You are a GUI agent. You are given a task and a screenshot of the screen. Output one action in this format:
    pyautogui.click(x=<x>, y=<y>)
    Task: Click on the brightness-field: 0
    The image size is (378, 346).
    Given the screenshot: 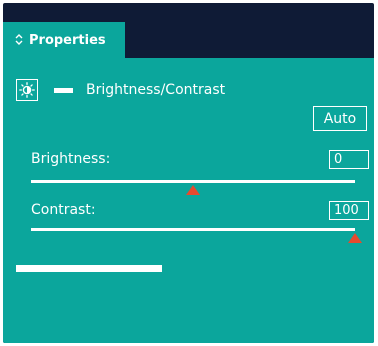 What is the action you would take?
    pyautogui.click(x=349, y=159)
    